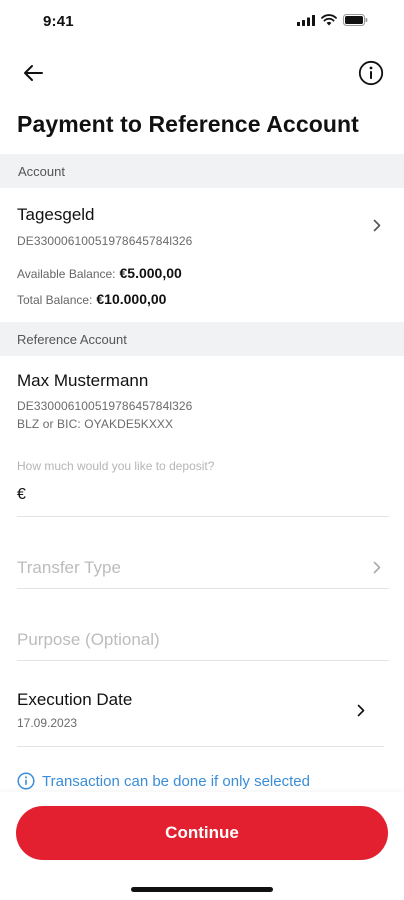 The height and width of the screenshot is (900, 404). Describe the element at coordinates (21, 494) in the screenshot. I see `currency-symbol: €` at that location.